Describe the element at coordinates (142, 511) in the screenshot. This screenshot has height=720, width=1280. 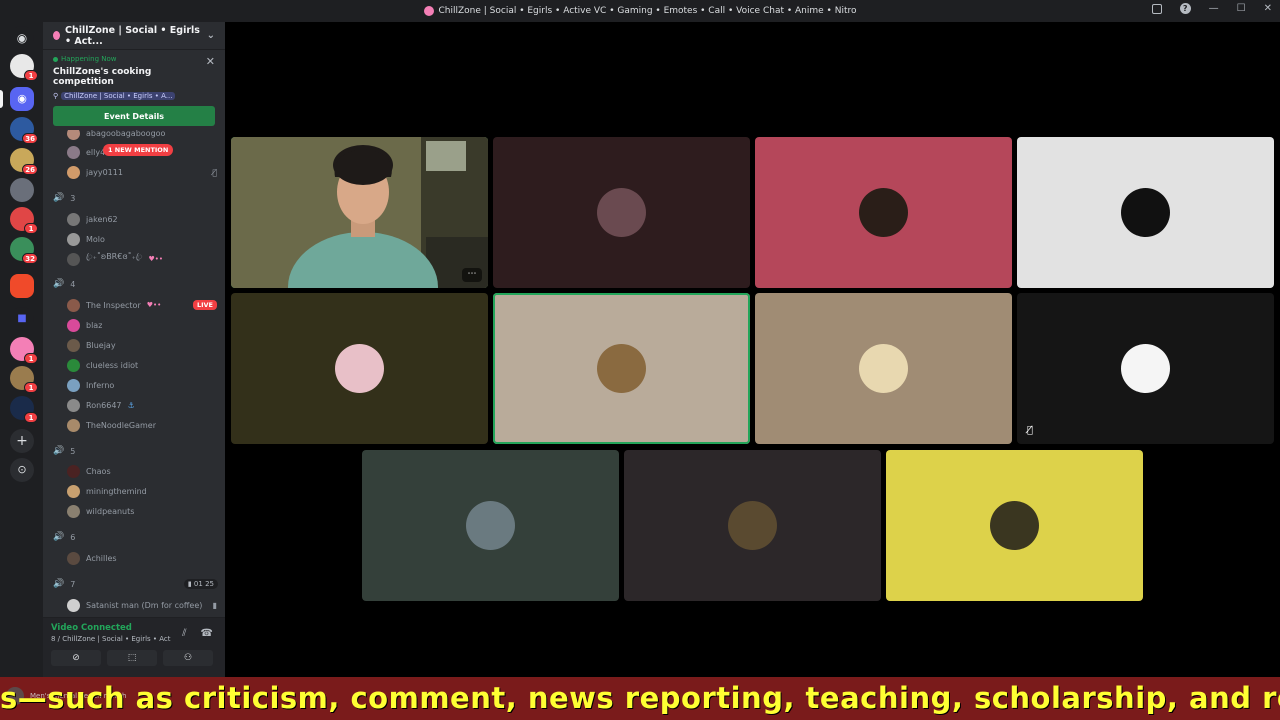
I see `voice-user: wildpeanuts` at that location.